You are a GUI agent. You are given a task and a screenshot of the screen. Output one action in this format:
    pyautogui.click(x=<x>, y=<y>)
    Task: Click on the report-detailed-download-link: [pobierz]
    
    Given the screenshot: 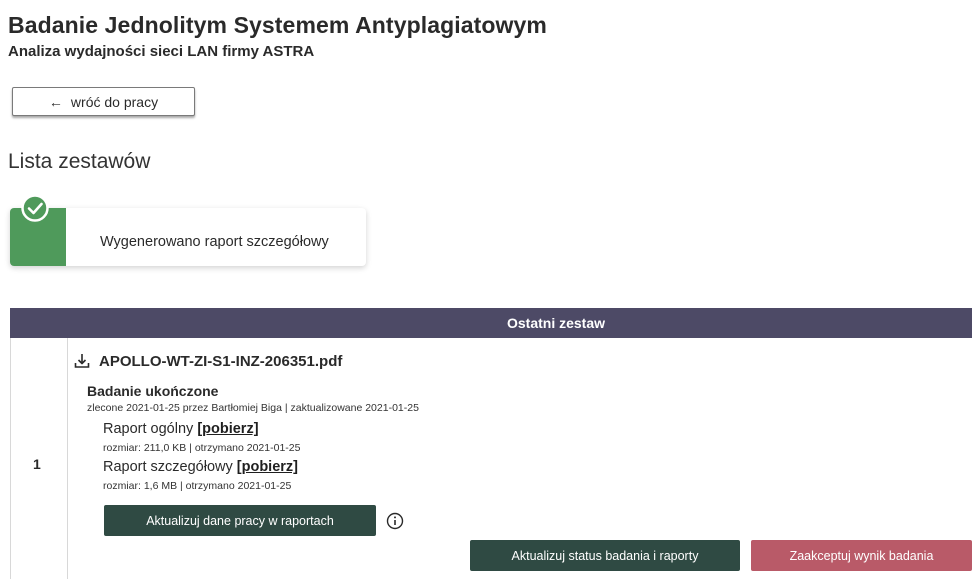 What is the action you would take?
    pyautogui.click(x=267, y=467)
    